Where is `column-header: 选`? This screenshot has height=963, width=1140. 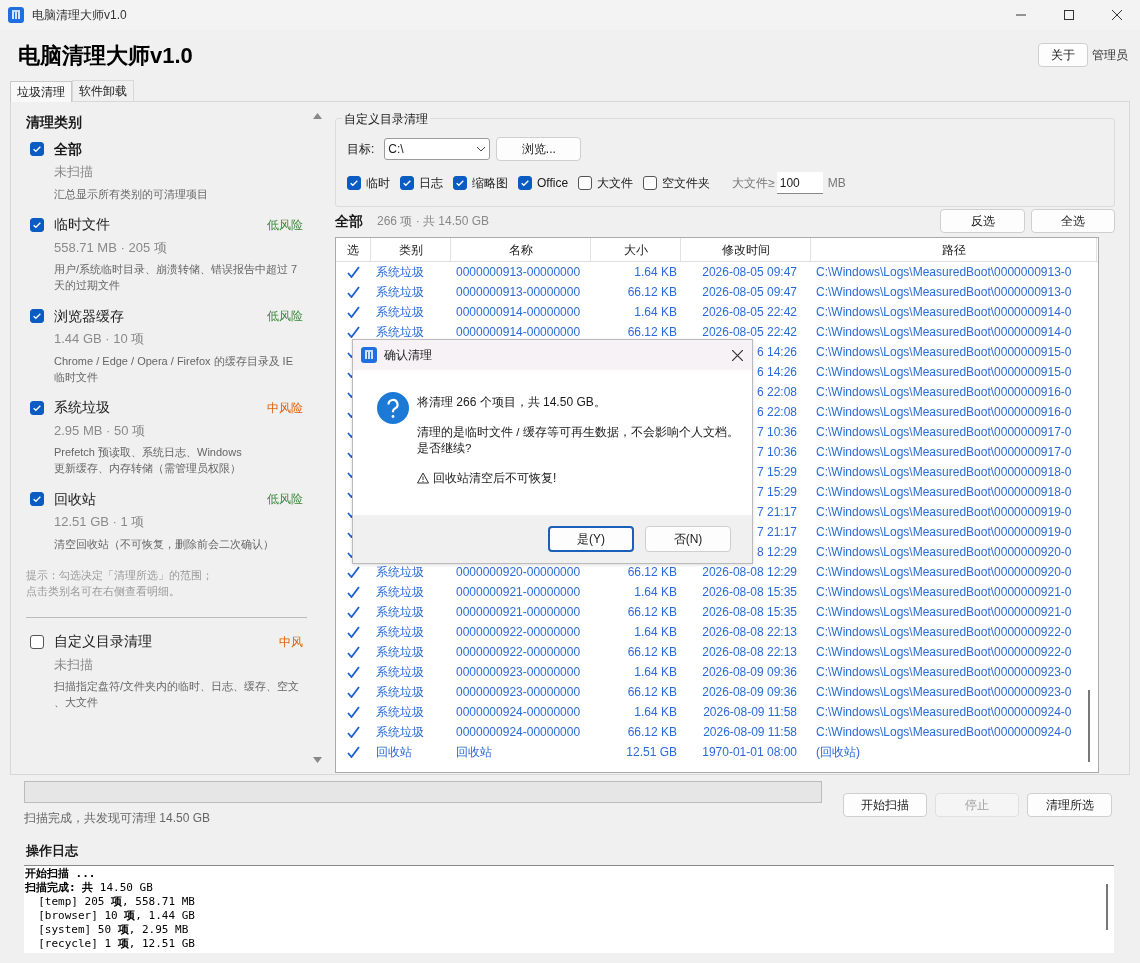
column-header: 选 is located at coordinates (353, 249).